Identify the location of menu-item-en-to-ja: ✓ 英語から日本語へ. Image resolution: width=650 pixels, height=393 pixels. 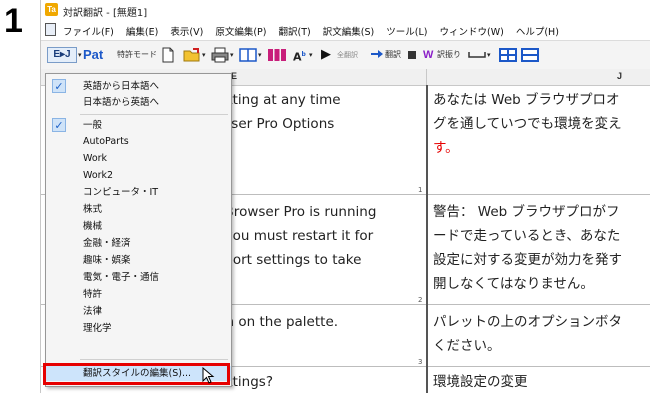
(138, 86).